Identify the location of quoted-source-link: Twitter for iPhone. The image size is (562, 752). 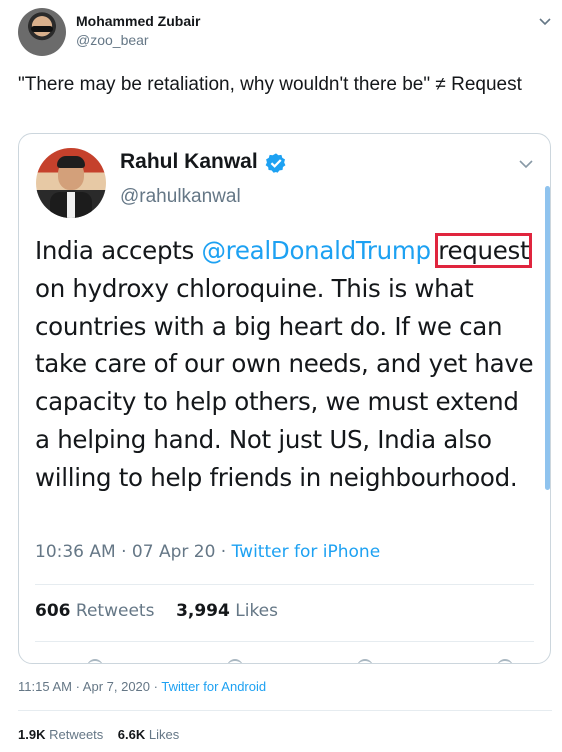
(306, 552).